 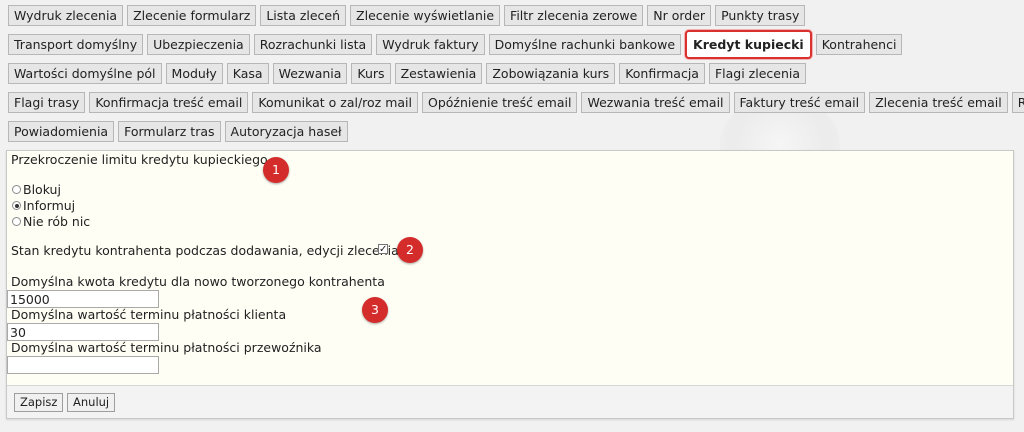 I want to click on tab-powiadomienia: Powiadomienia, so click(x=61, y=131).